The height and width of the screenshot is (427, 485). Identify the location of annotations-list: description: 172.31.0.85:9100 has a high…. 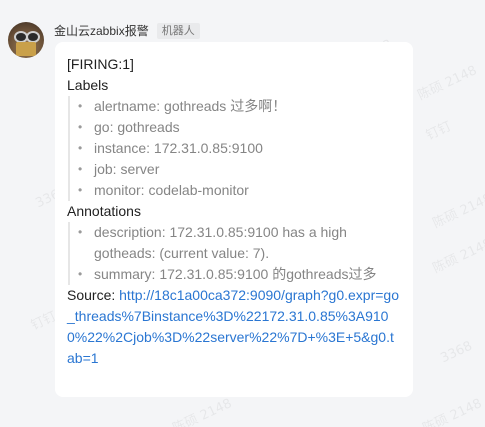
(234, 253).